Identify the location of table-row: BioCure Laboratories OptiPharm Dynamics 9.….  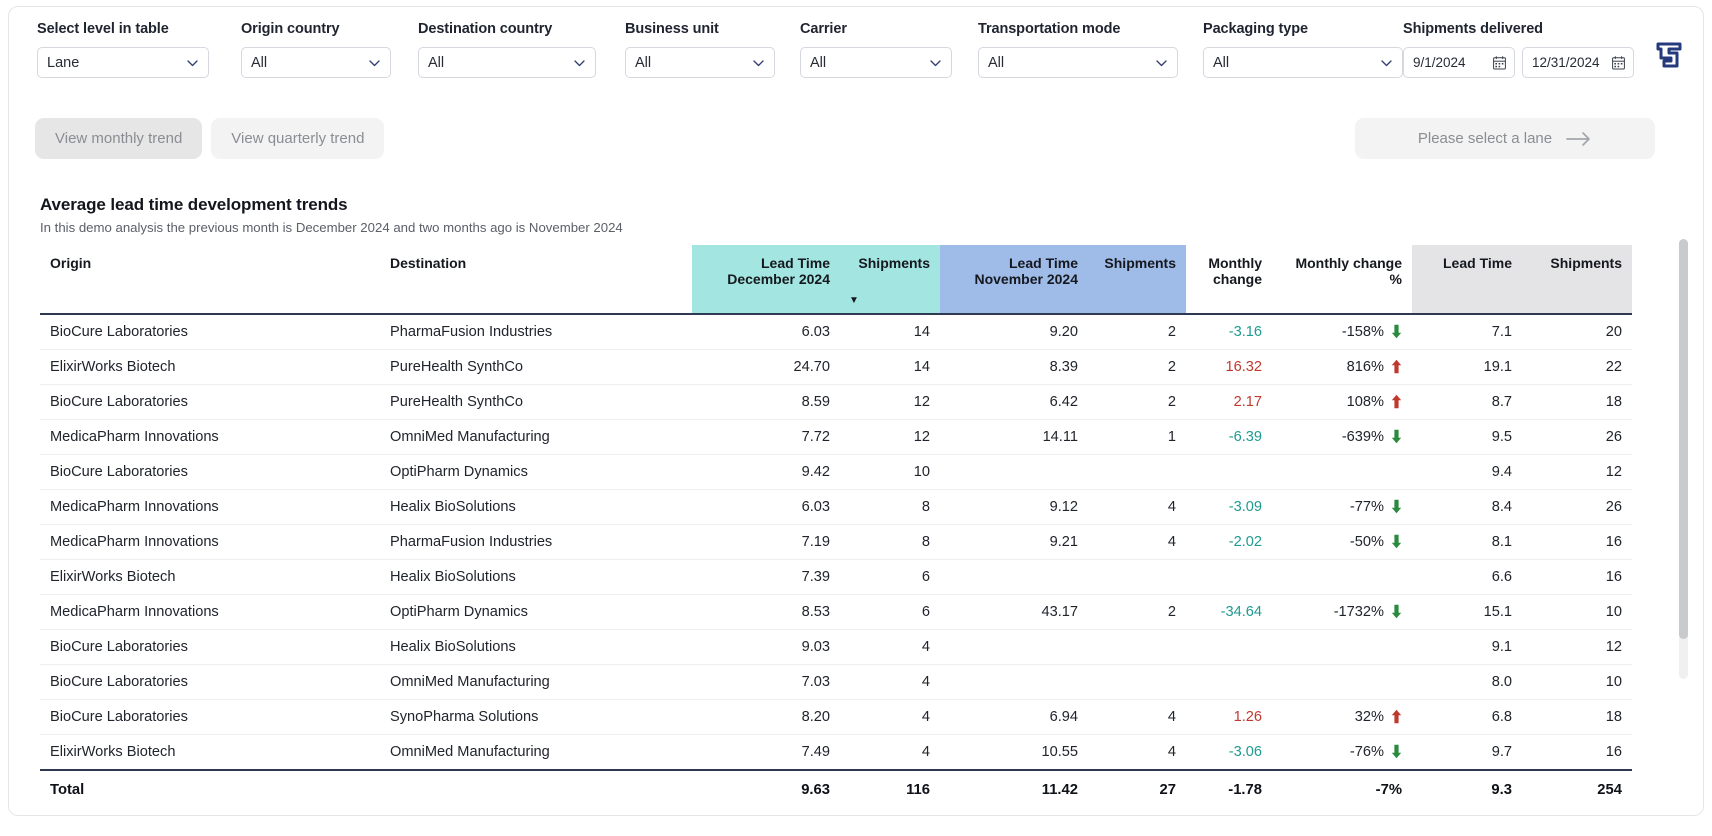
(836, 472).